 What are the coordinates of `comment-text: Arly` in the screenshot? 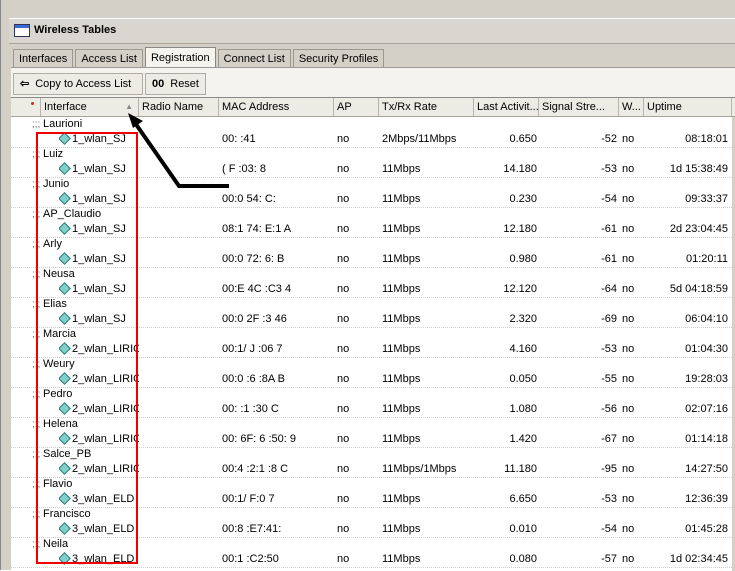 It's located at (52, 244).